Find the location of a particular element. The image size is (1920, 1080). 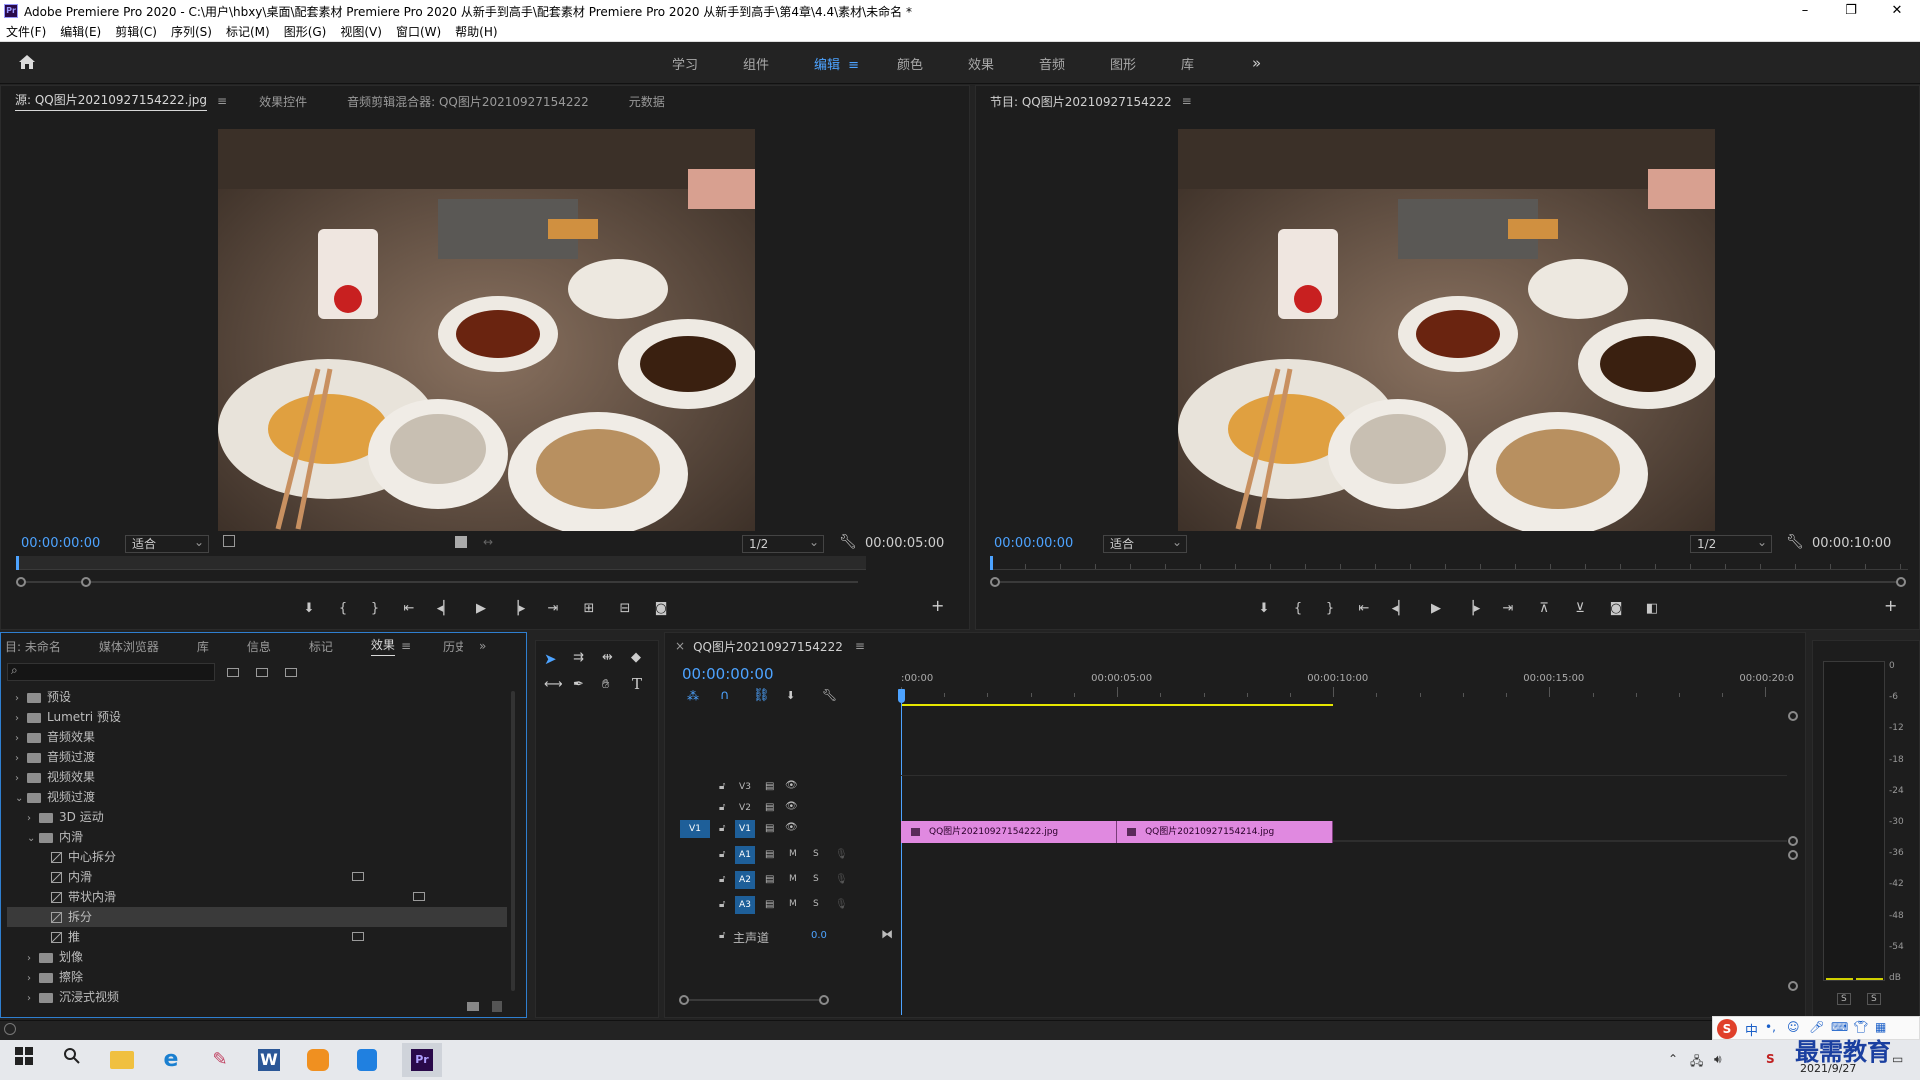

lift-icon: ⊼ is located at coordinates (1544, 608).